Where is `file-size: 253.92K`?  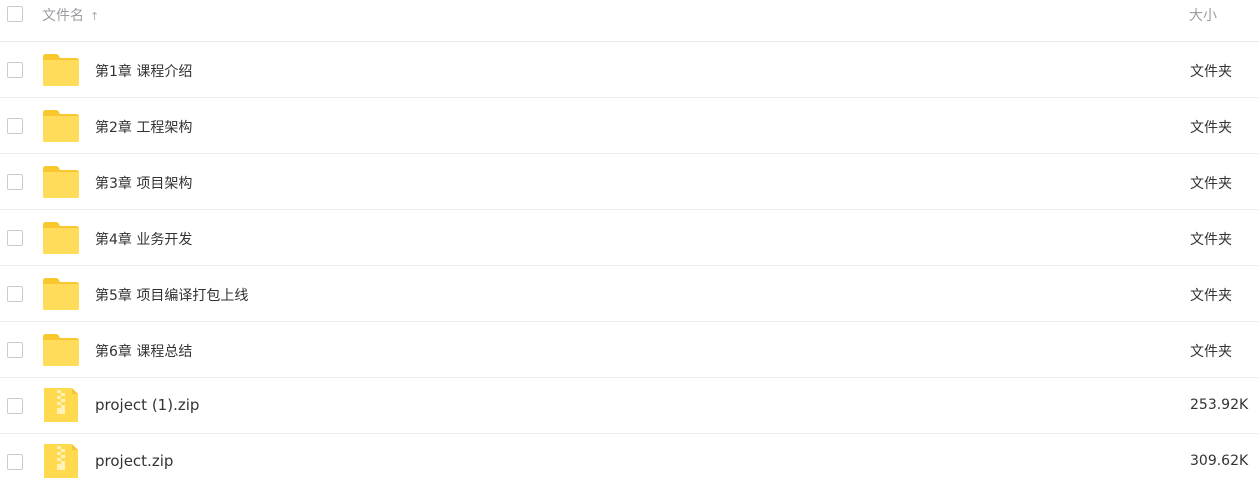 file-size: 253.92K is located at coordinates (1219, 405).